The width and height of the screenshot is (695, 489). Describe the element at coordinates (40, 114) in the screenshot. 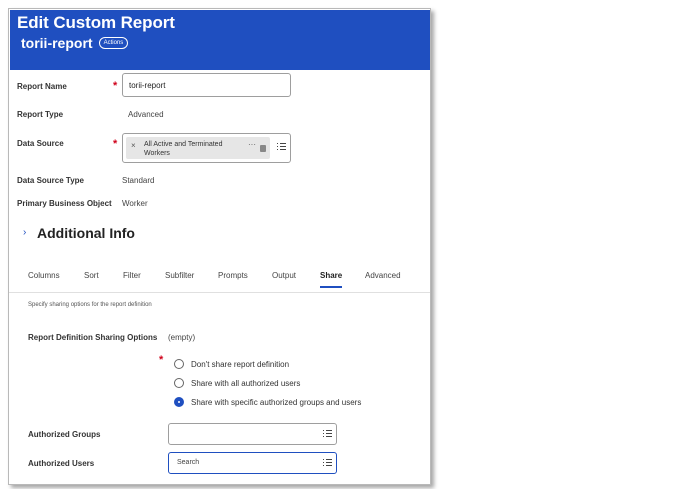

I see `report-type-label: Report Type` at that location.